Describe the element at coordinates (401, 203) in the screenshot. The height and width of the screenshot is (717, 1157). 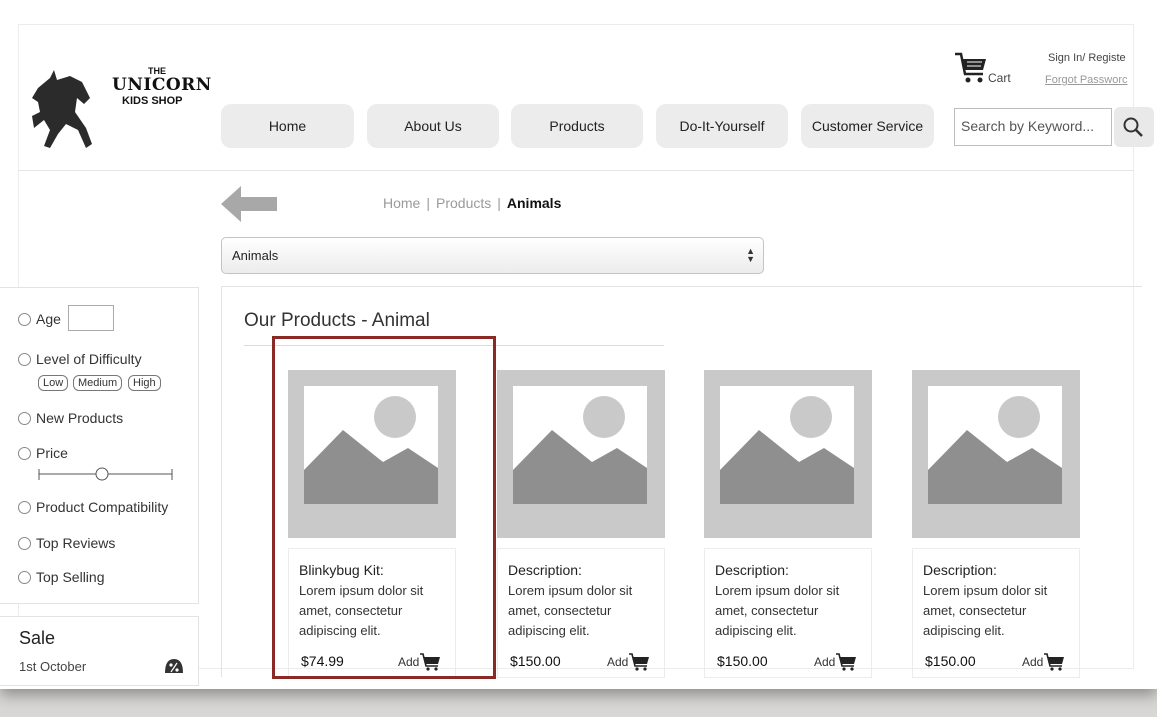
I see `breadcrumb-home: Home` at that location.